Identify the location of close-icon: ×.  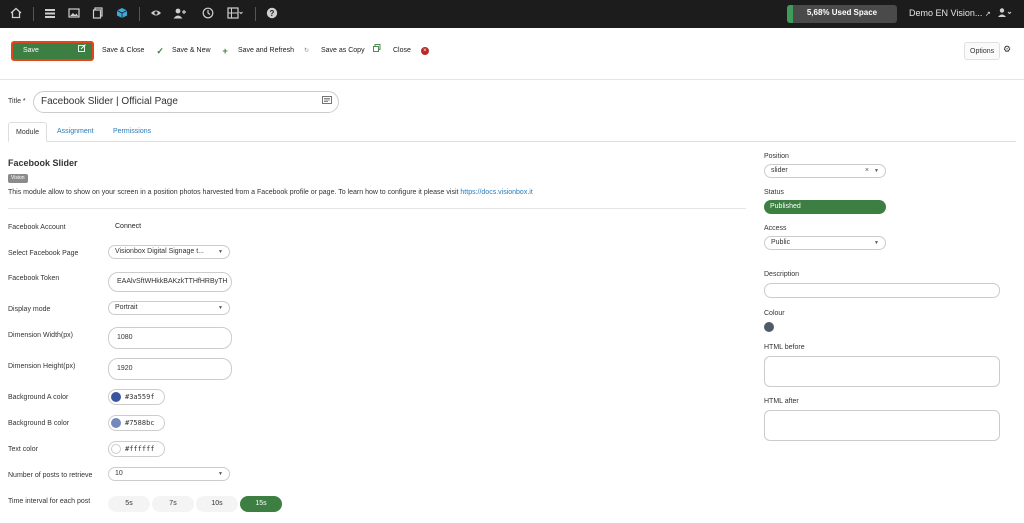
(424, 51).